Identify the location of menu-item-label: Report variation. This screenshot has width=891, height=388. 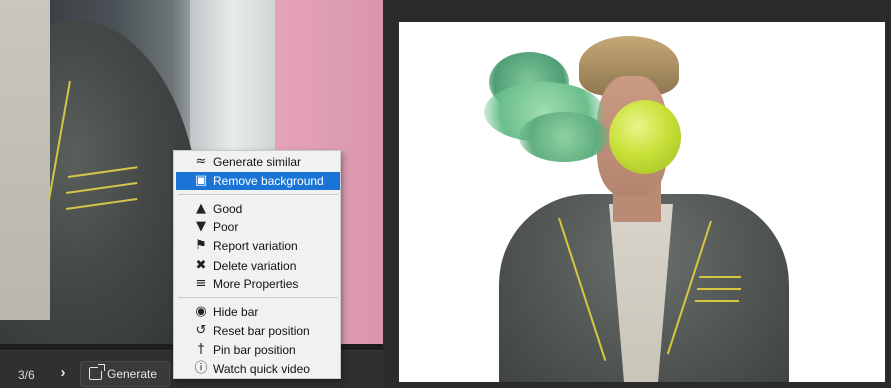
(255, 246).